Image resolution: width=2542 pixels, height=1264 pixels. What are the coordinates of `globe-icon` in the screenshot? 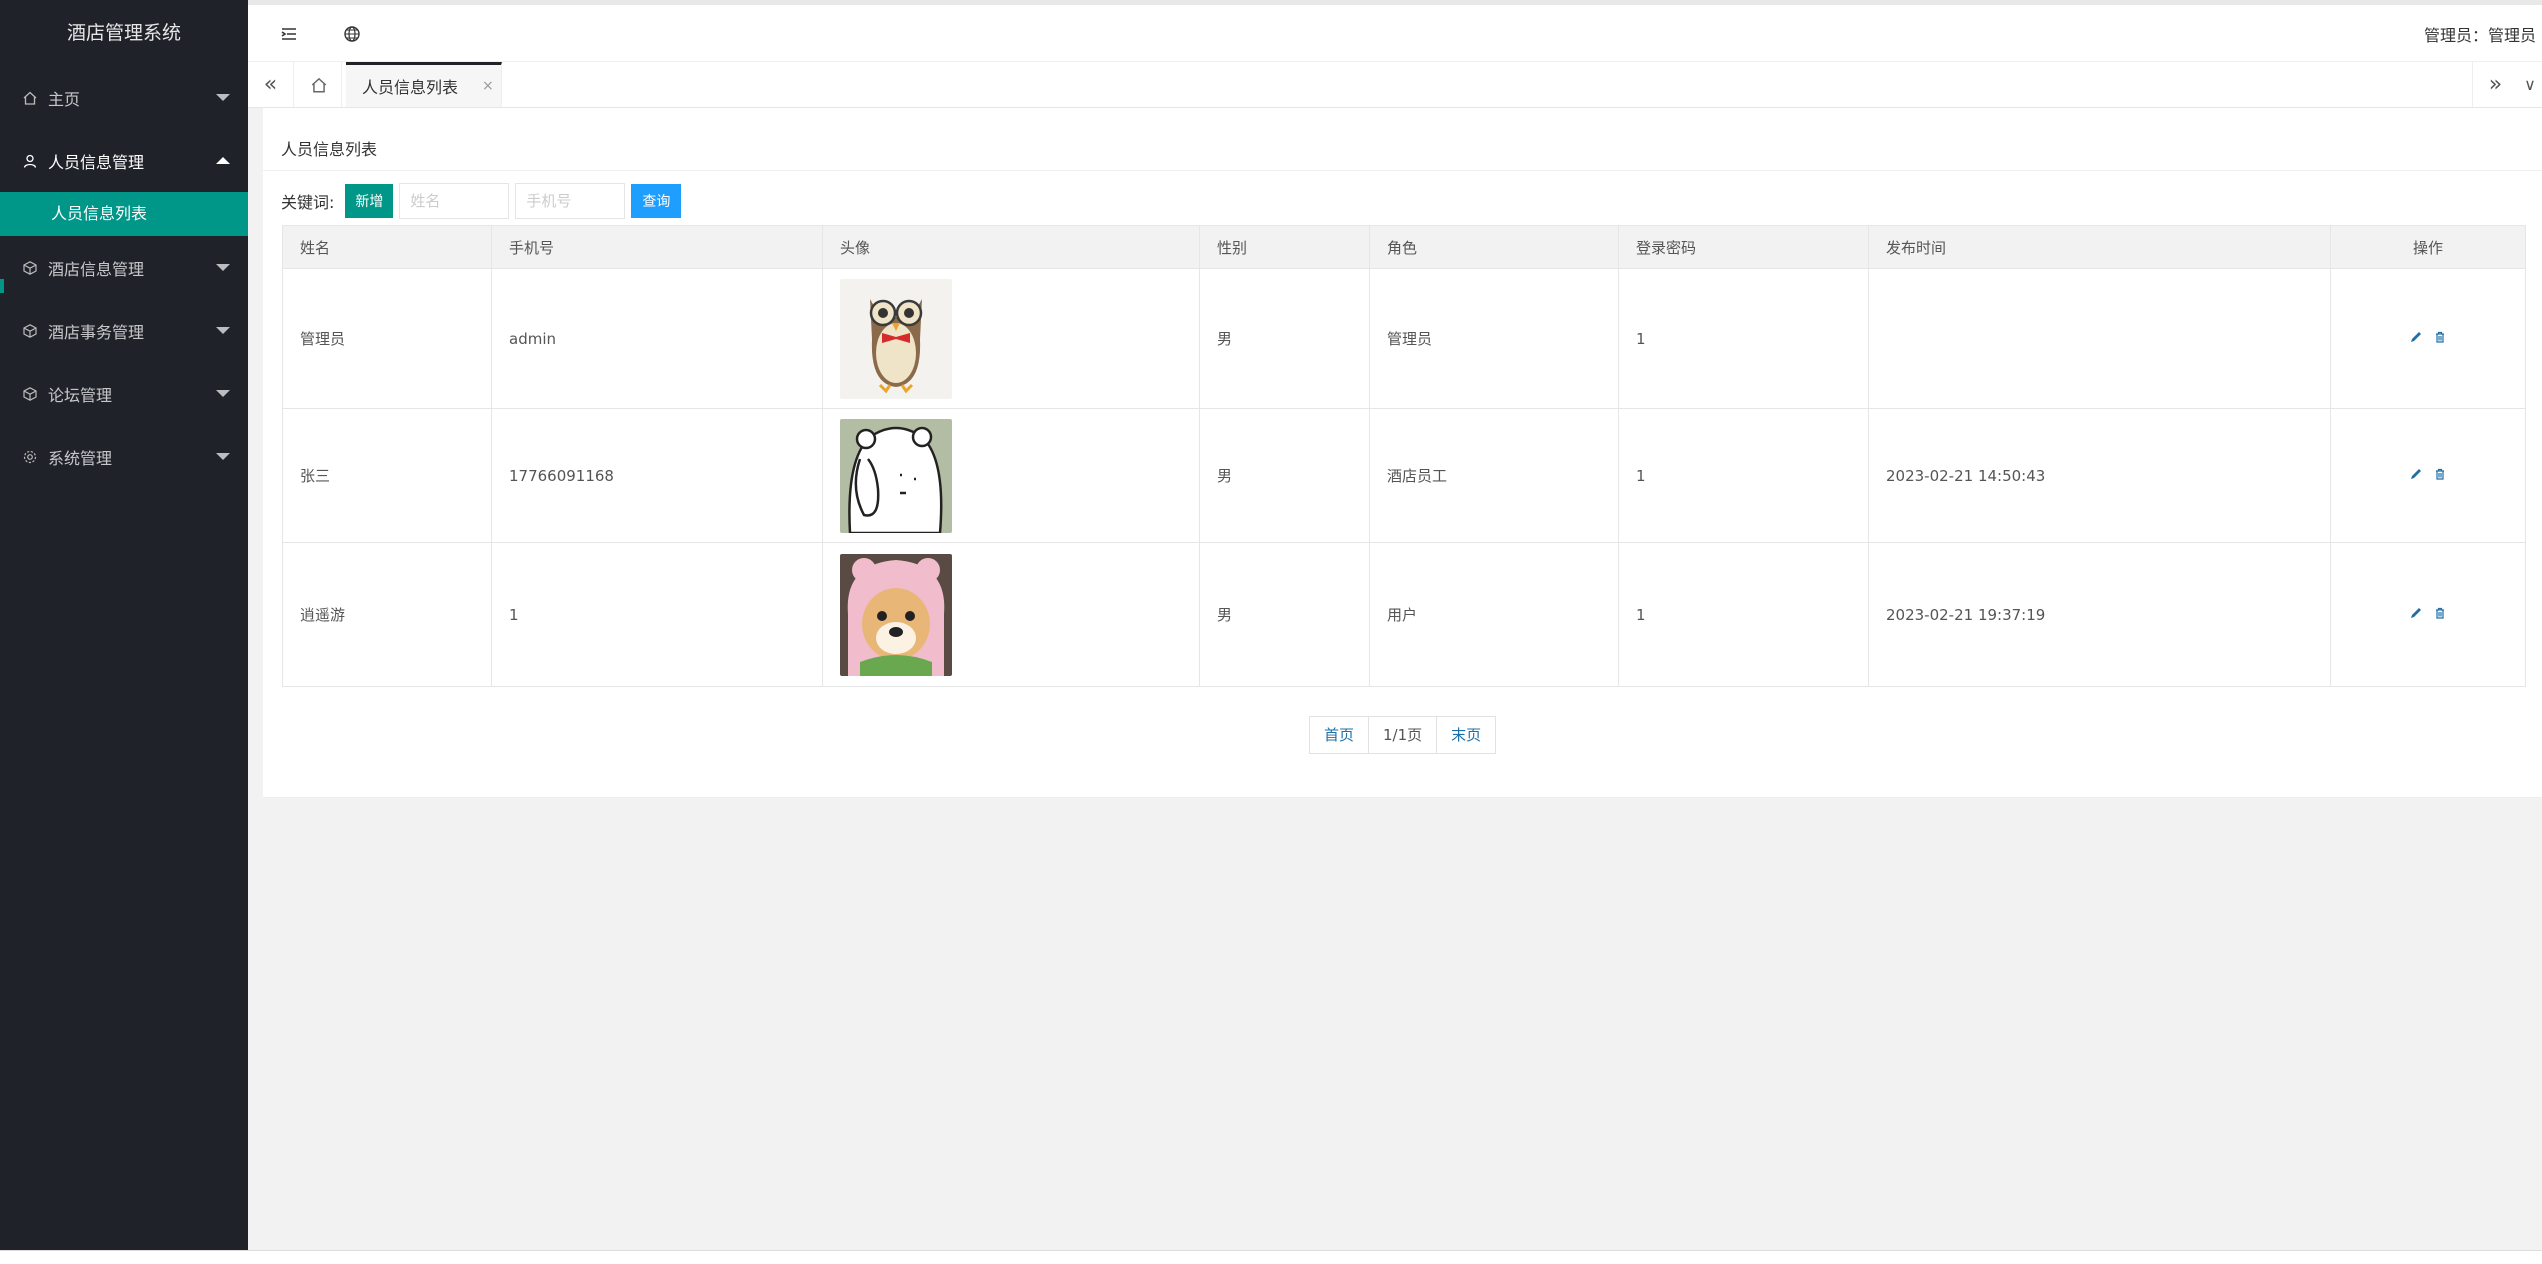 It's located at (352, 34).